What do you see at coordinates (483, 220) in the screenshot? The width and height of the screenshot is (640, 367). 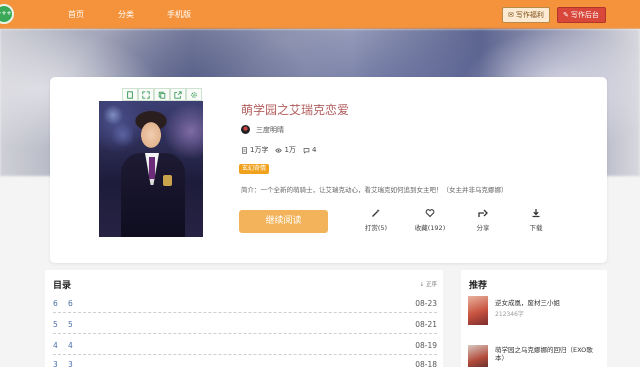 I see `share-button: 分享` at bounding box center [483, 220].